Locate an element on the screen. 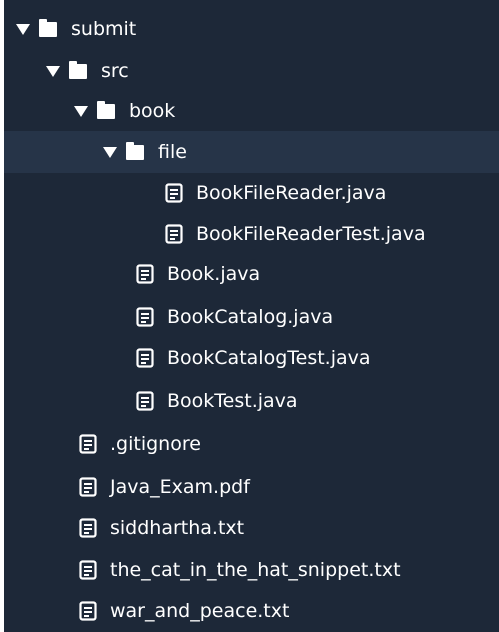 The image size is (499, 632). tree-item-label: Java_Exam.pdf is located at coordinates (180, 486).